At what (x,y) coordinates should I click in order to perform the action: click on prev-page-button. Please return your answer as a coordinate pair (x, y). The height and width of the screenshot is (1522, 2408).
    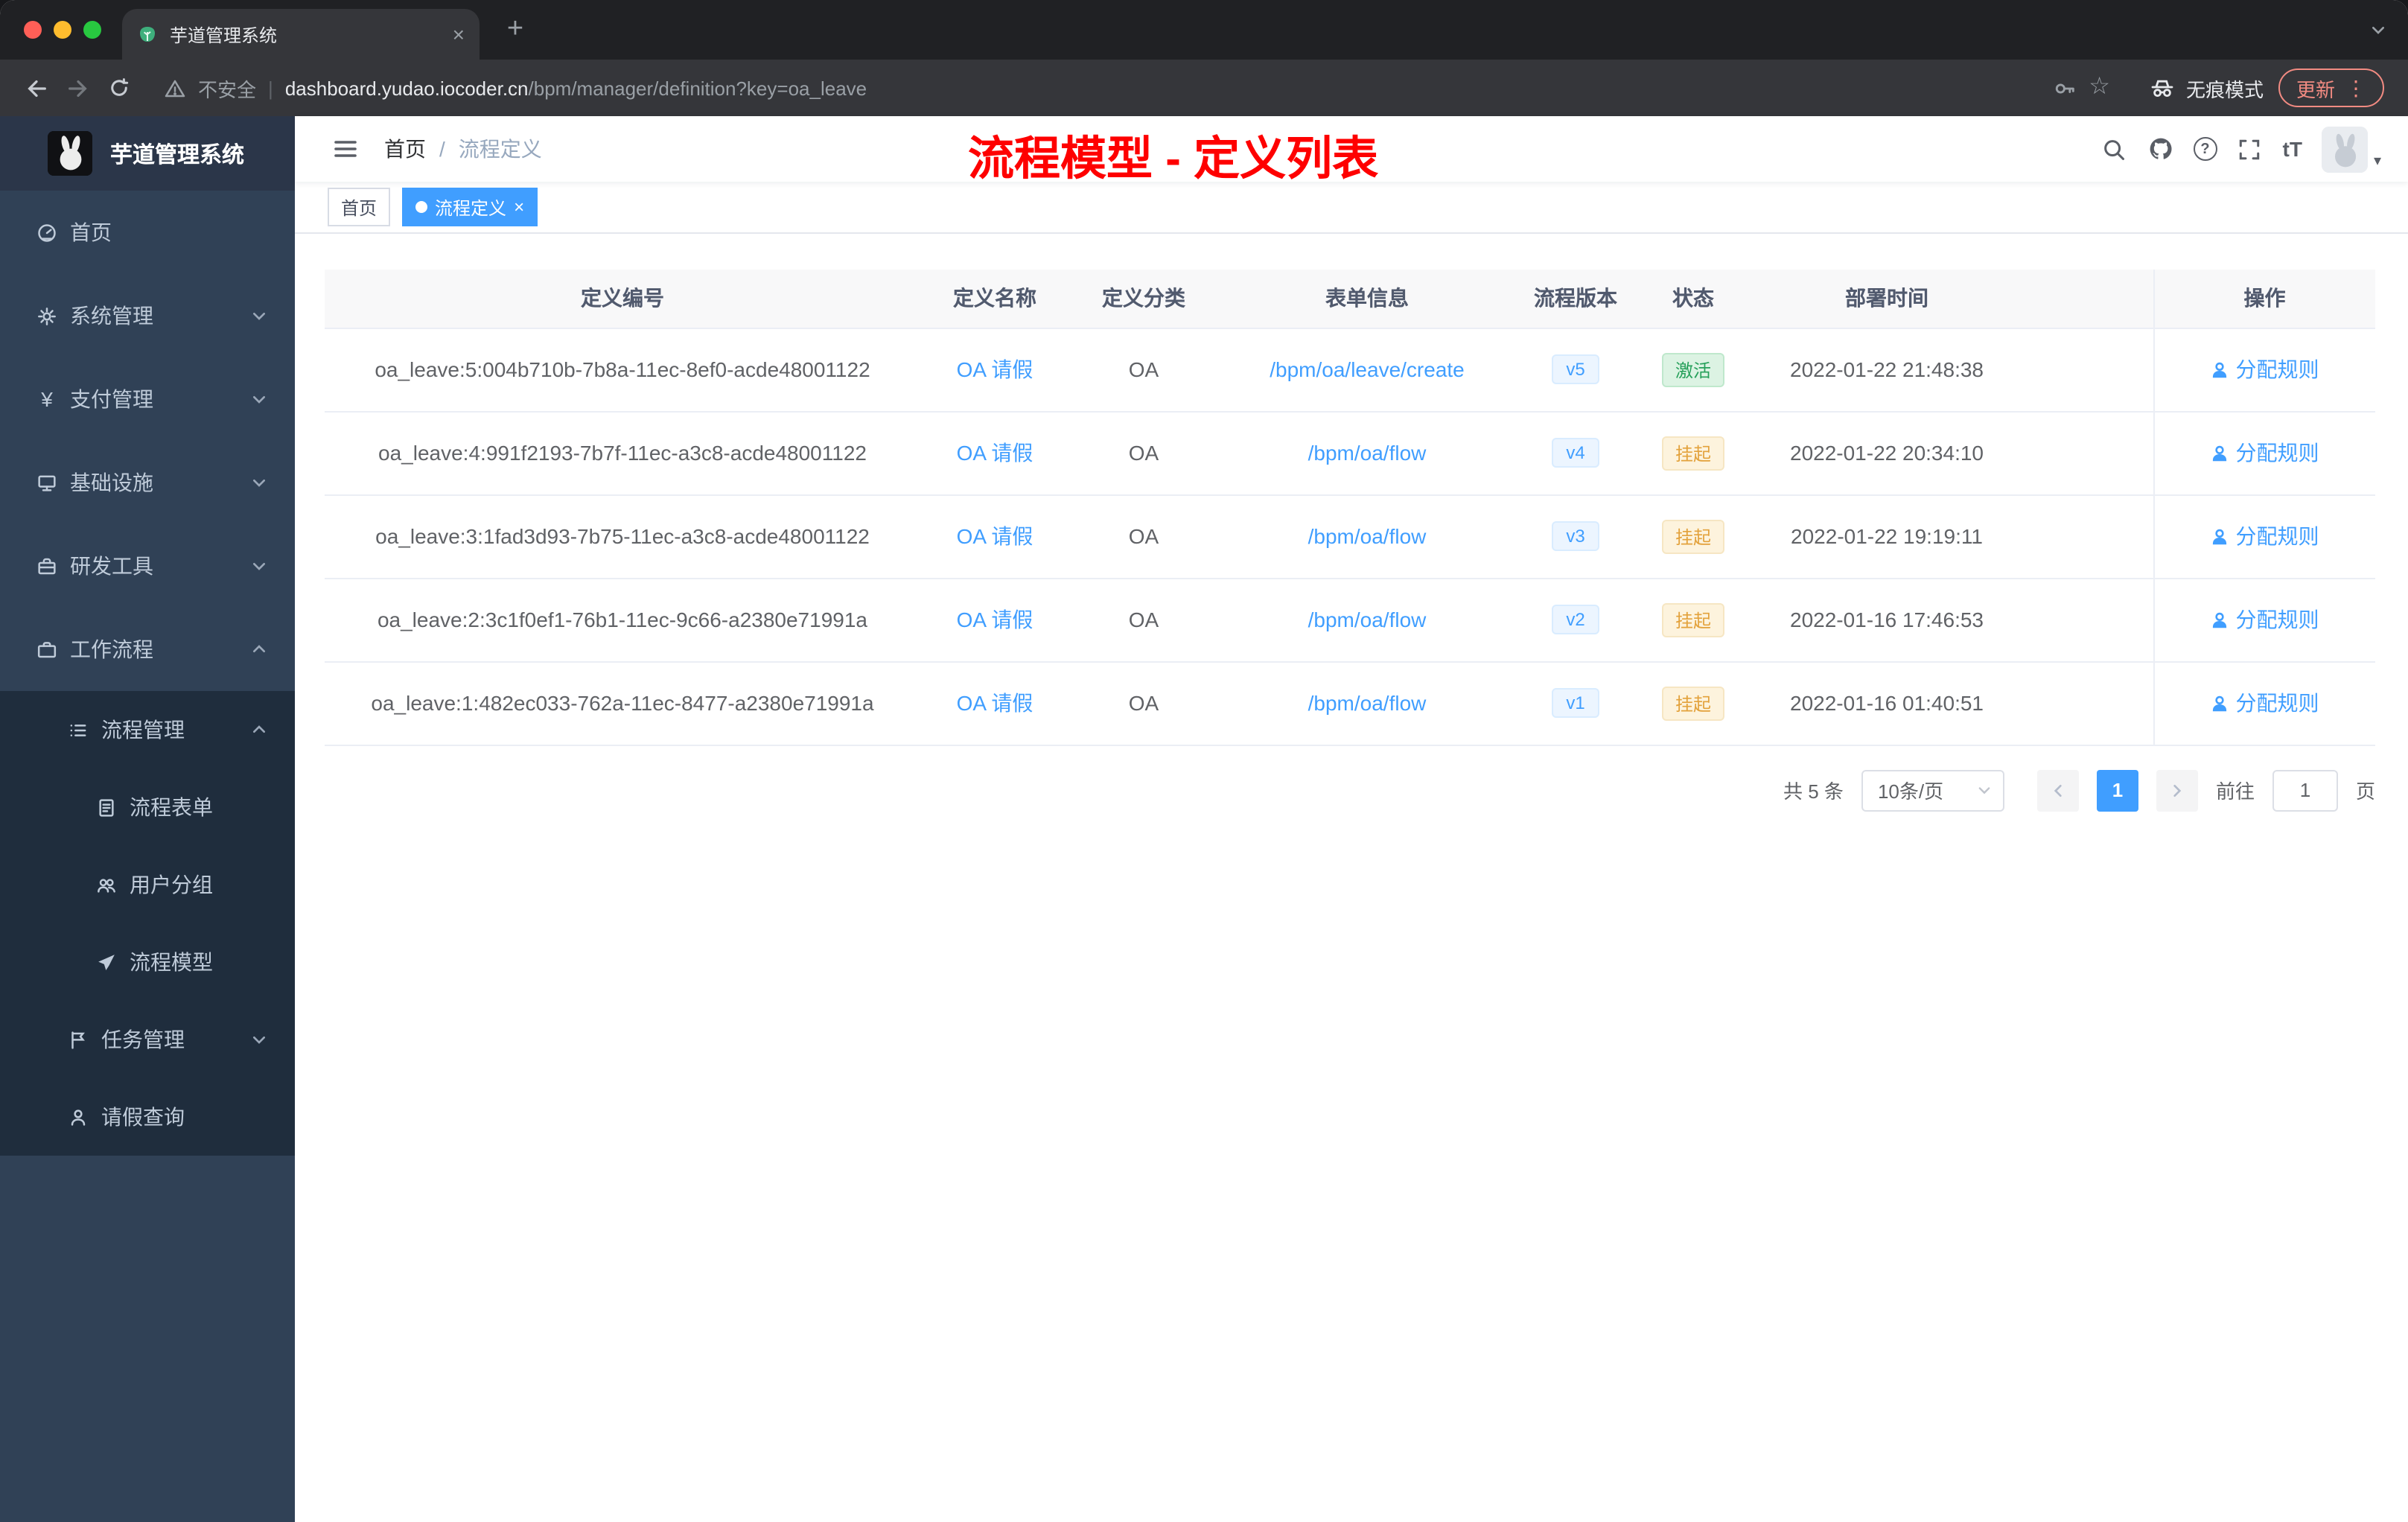
    Looking at the image, I should click on (2057, 790).